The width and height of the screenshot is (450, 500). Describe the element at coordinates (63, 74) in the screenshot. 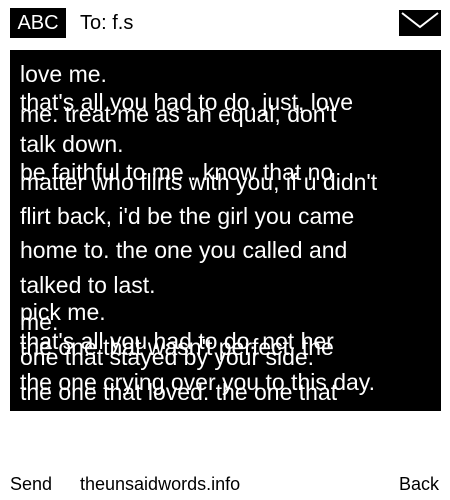

I see `message-line: love me.` at that location.